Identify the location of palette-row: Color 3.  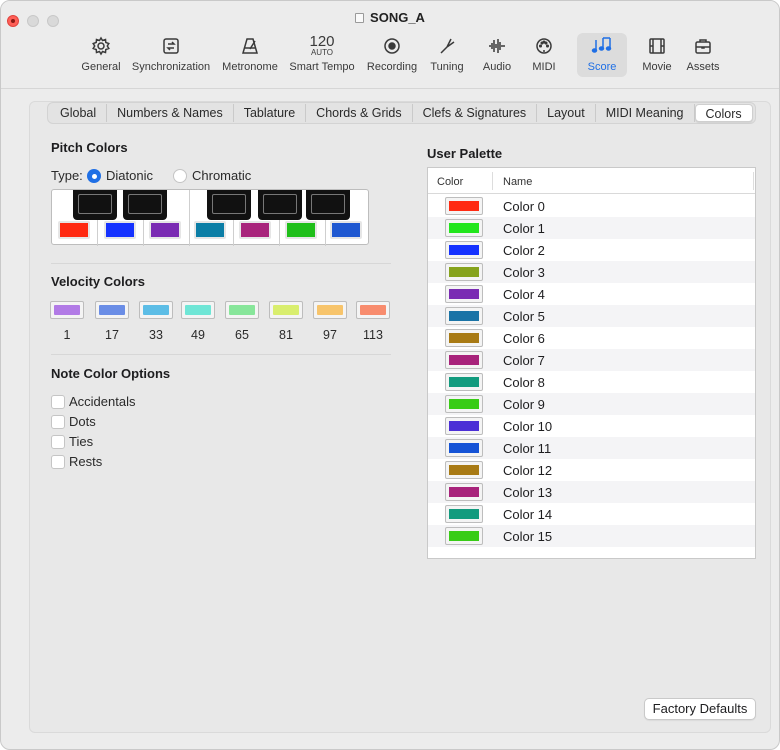
(591, 272).